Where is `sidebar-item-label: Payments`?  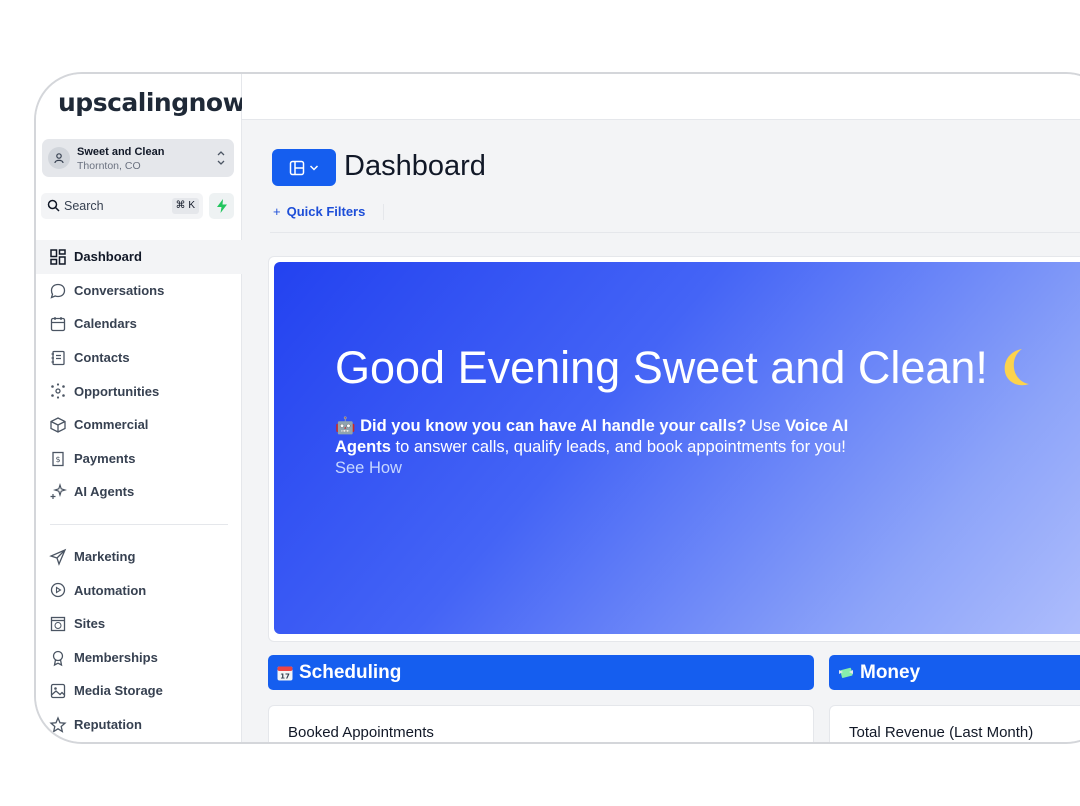
sidebar-item-label: Payments is located at coordinates (105, 458).